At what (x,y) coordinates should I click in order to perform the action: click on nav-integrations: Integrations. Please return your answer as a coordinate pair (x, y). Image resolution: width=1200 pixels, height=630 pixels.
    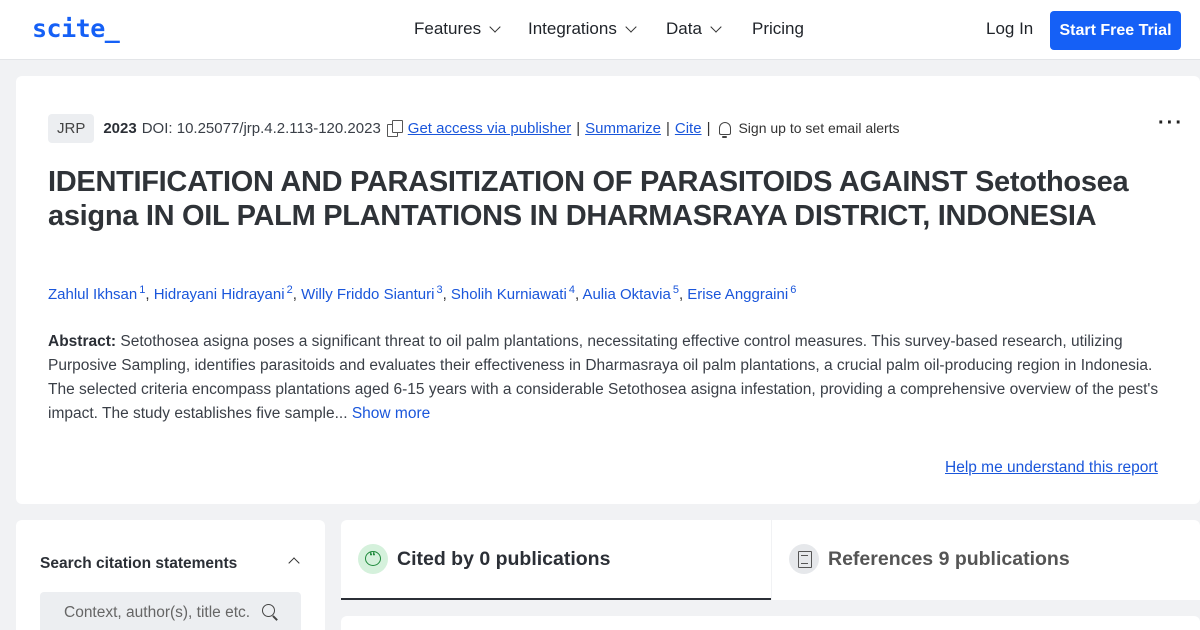
    Looking at the image, I should click on (582, 29).